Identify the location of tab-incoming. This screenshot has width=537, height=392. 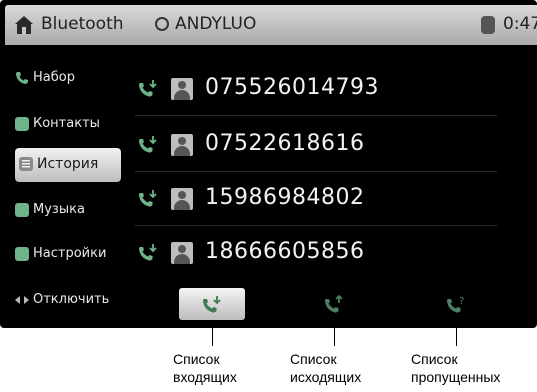
(212, 304).